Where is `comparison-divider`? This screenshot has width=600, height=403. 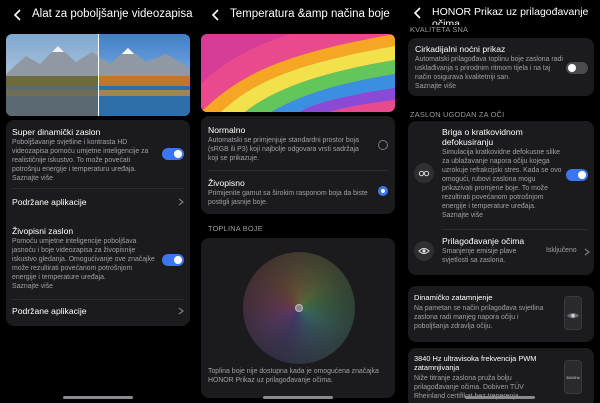
comparison-divider is located at coordinates (98, 75).